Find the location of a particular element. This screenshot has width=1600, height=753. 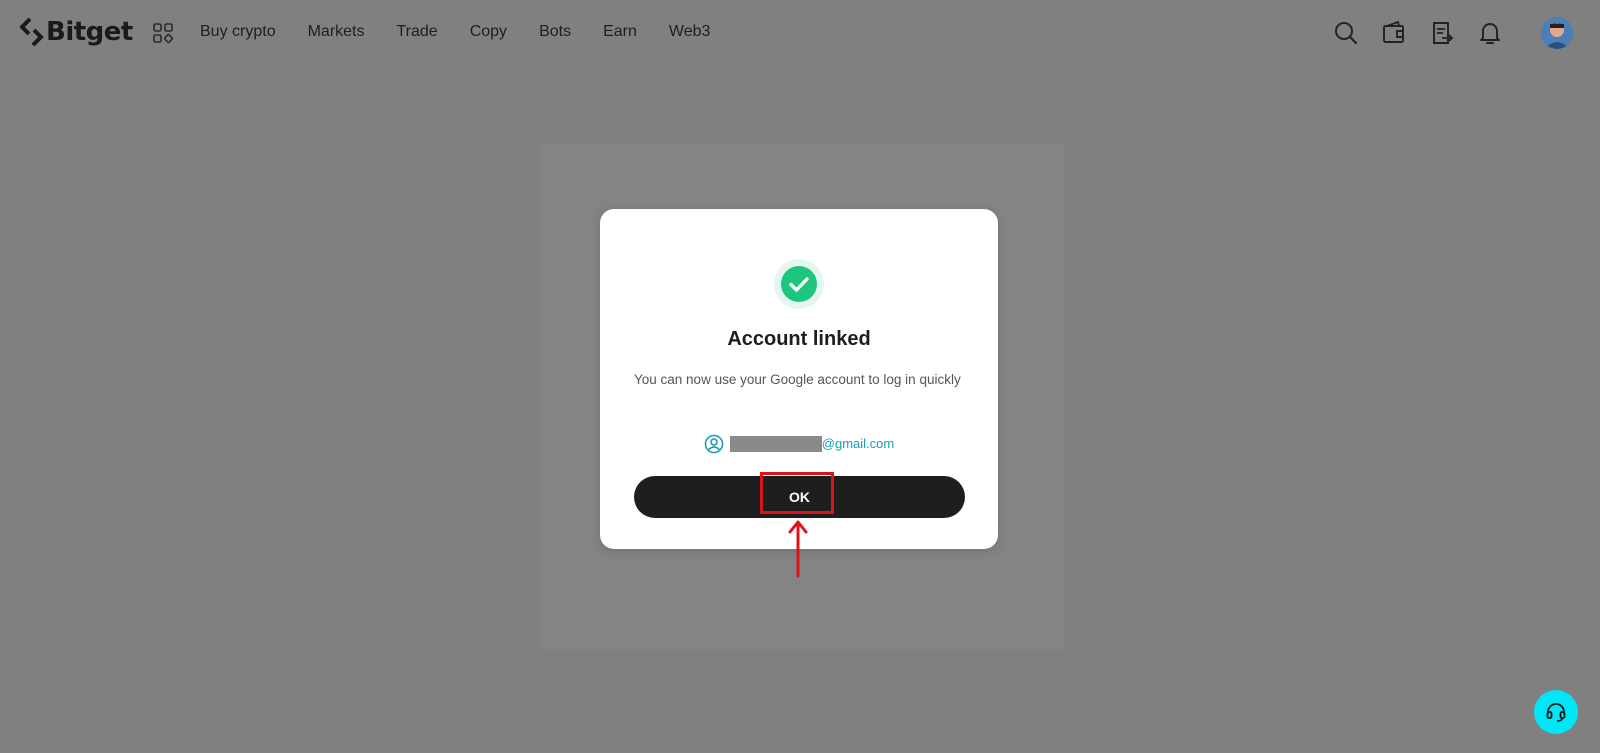

linked-account-row: @gmail.com is located at coordinates (799, 444).